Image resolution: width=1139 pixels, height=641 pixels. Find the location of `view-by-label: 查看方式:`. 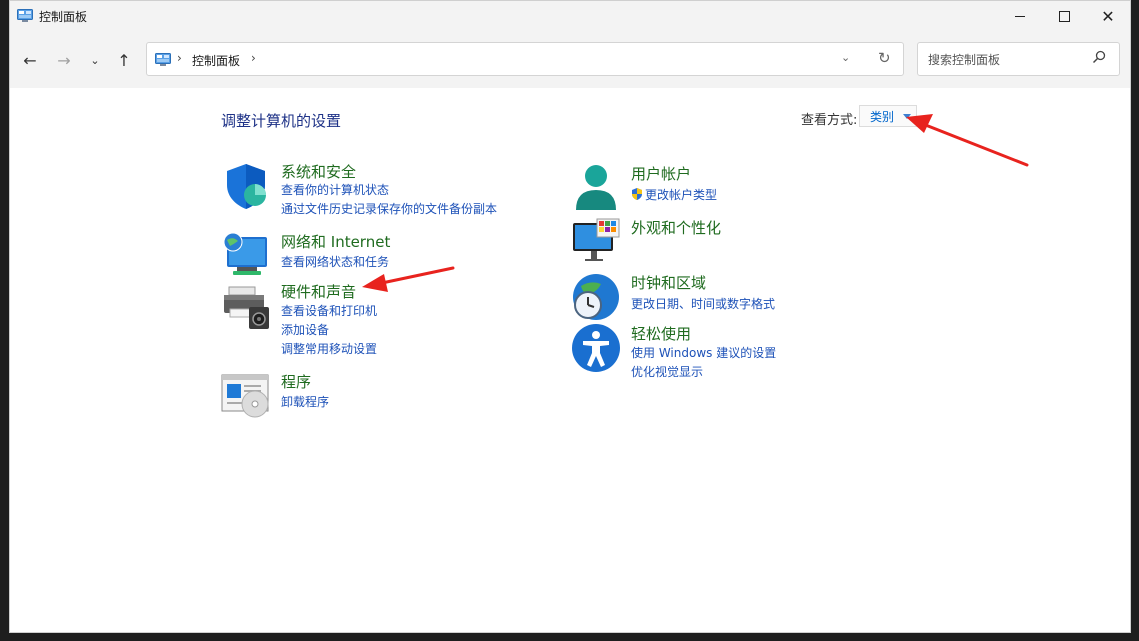

view-by-label: 查看方式: is located at coordinates (829, 120).